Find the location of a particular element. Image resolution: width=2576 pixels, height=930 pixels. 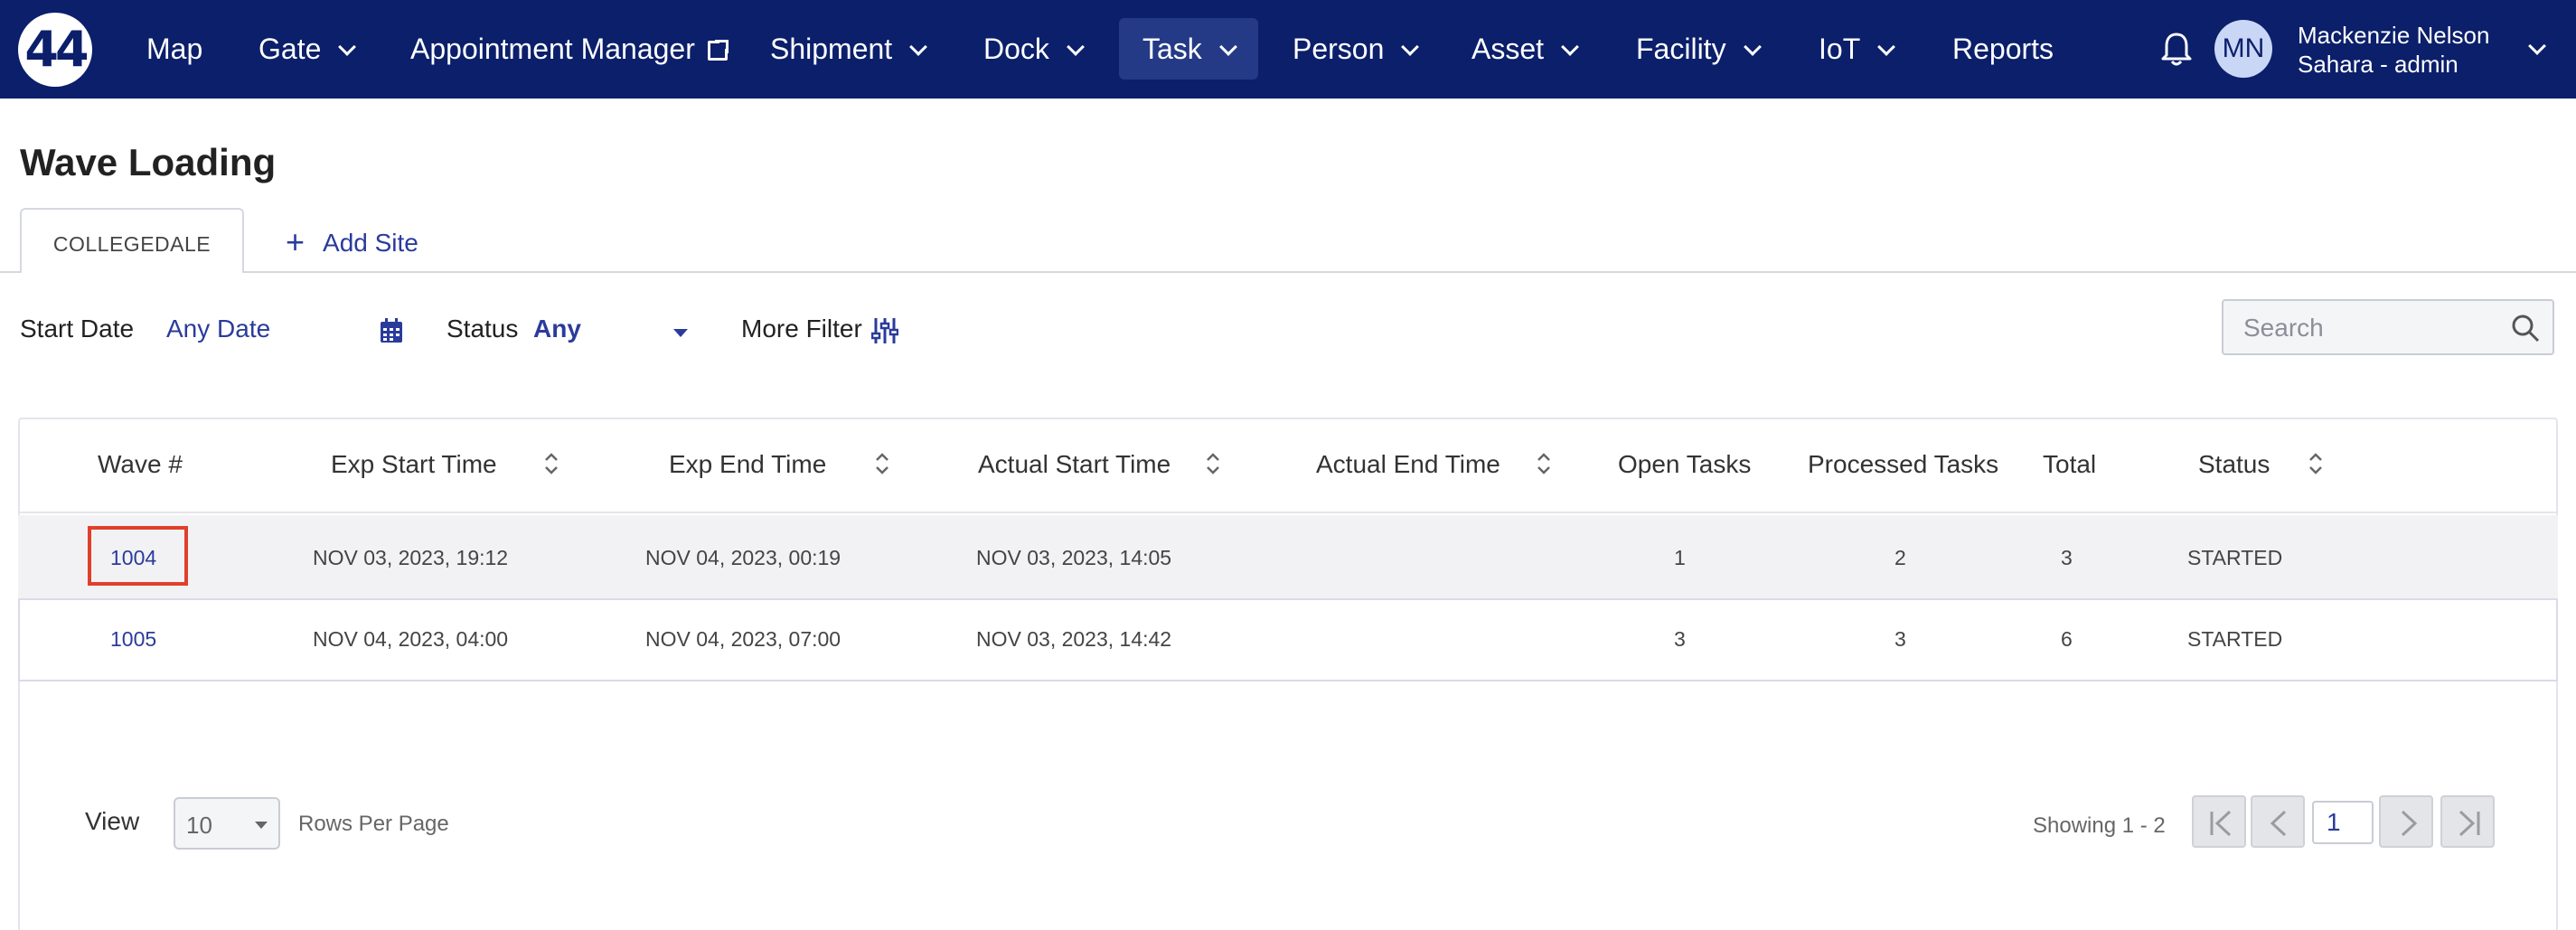

external-link-icon is located at coordinates (719, 49).